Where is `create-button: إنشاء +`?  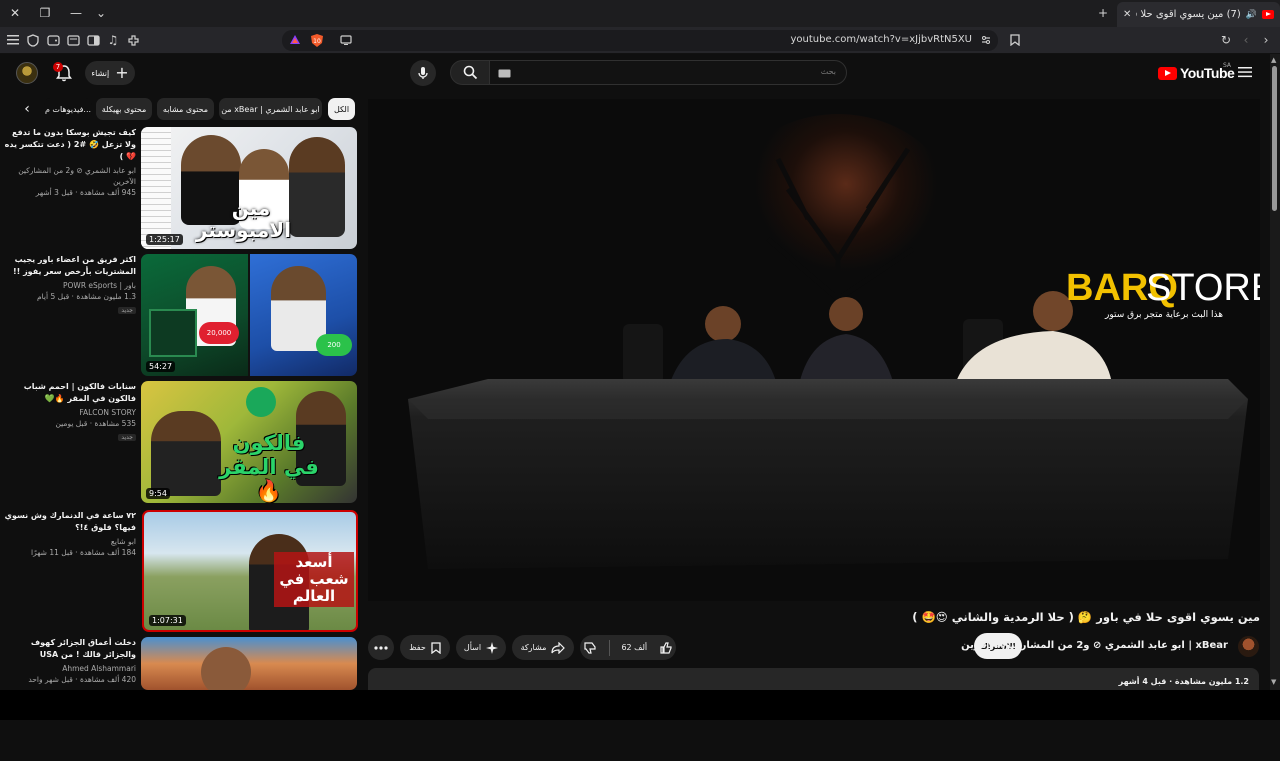 create-button: إنشاء + is located at coordinates (110, 73).